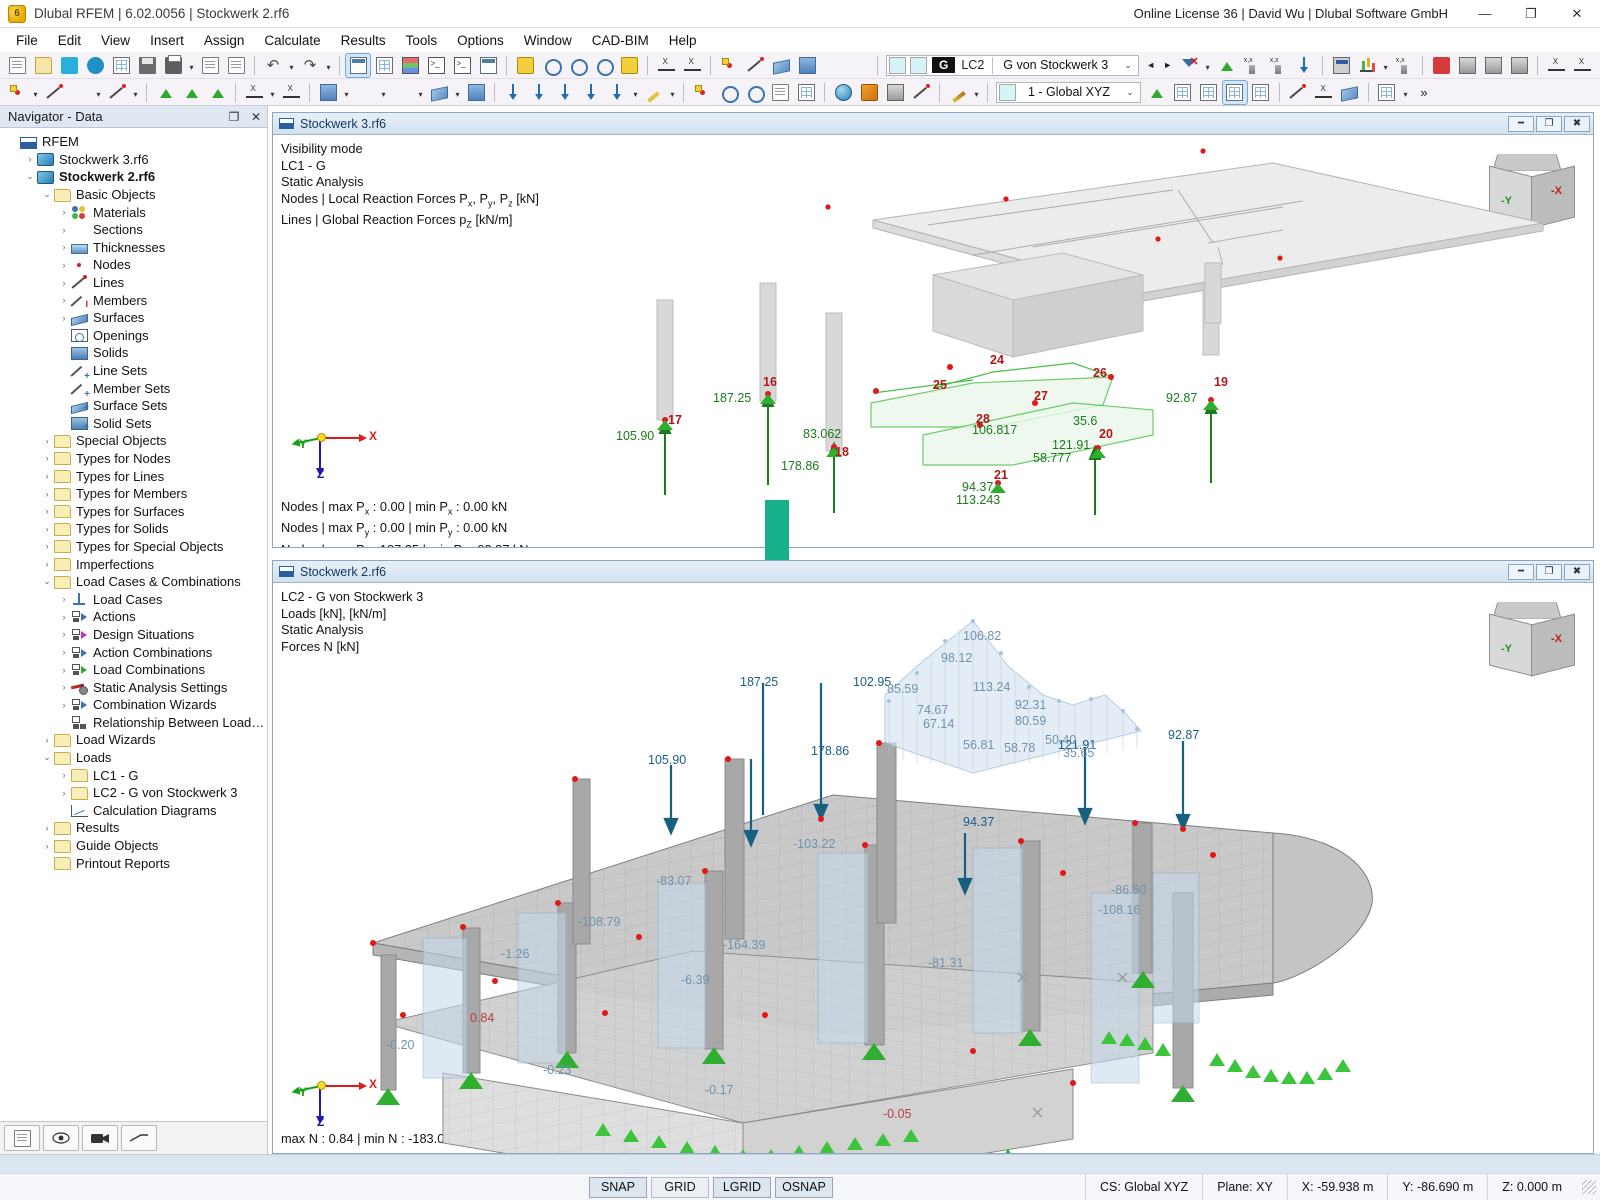 The height and width of the screenshot is (1200, 1600). I want to click on tree-item-openings: Openings, so click(133, 336).